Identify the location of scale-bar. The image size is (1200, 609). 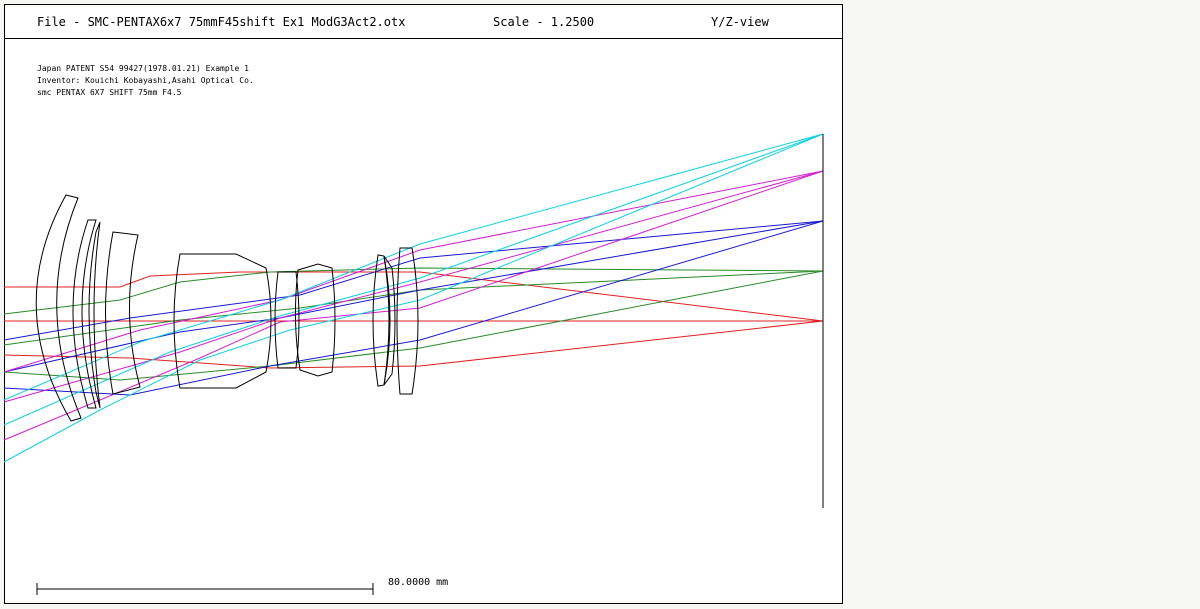
(205, 589).